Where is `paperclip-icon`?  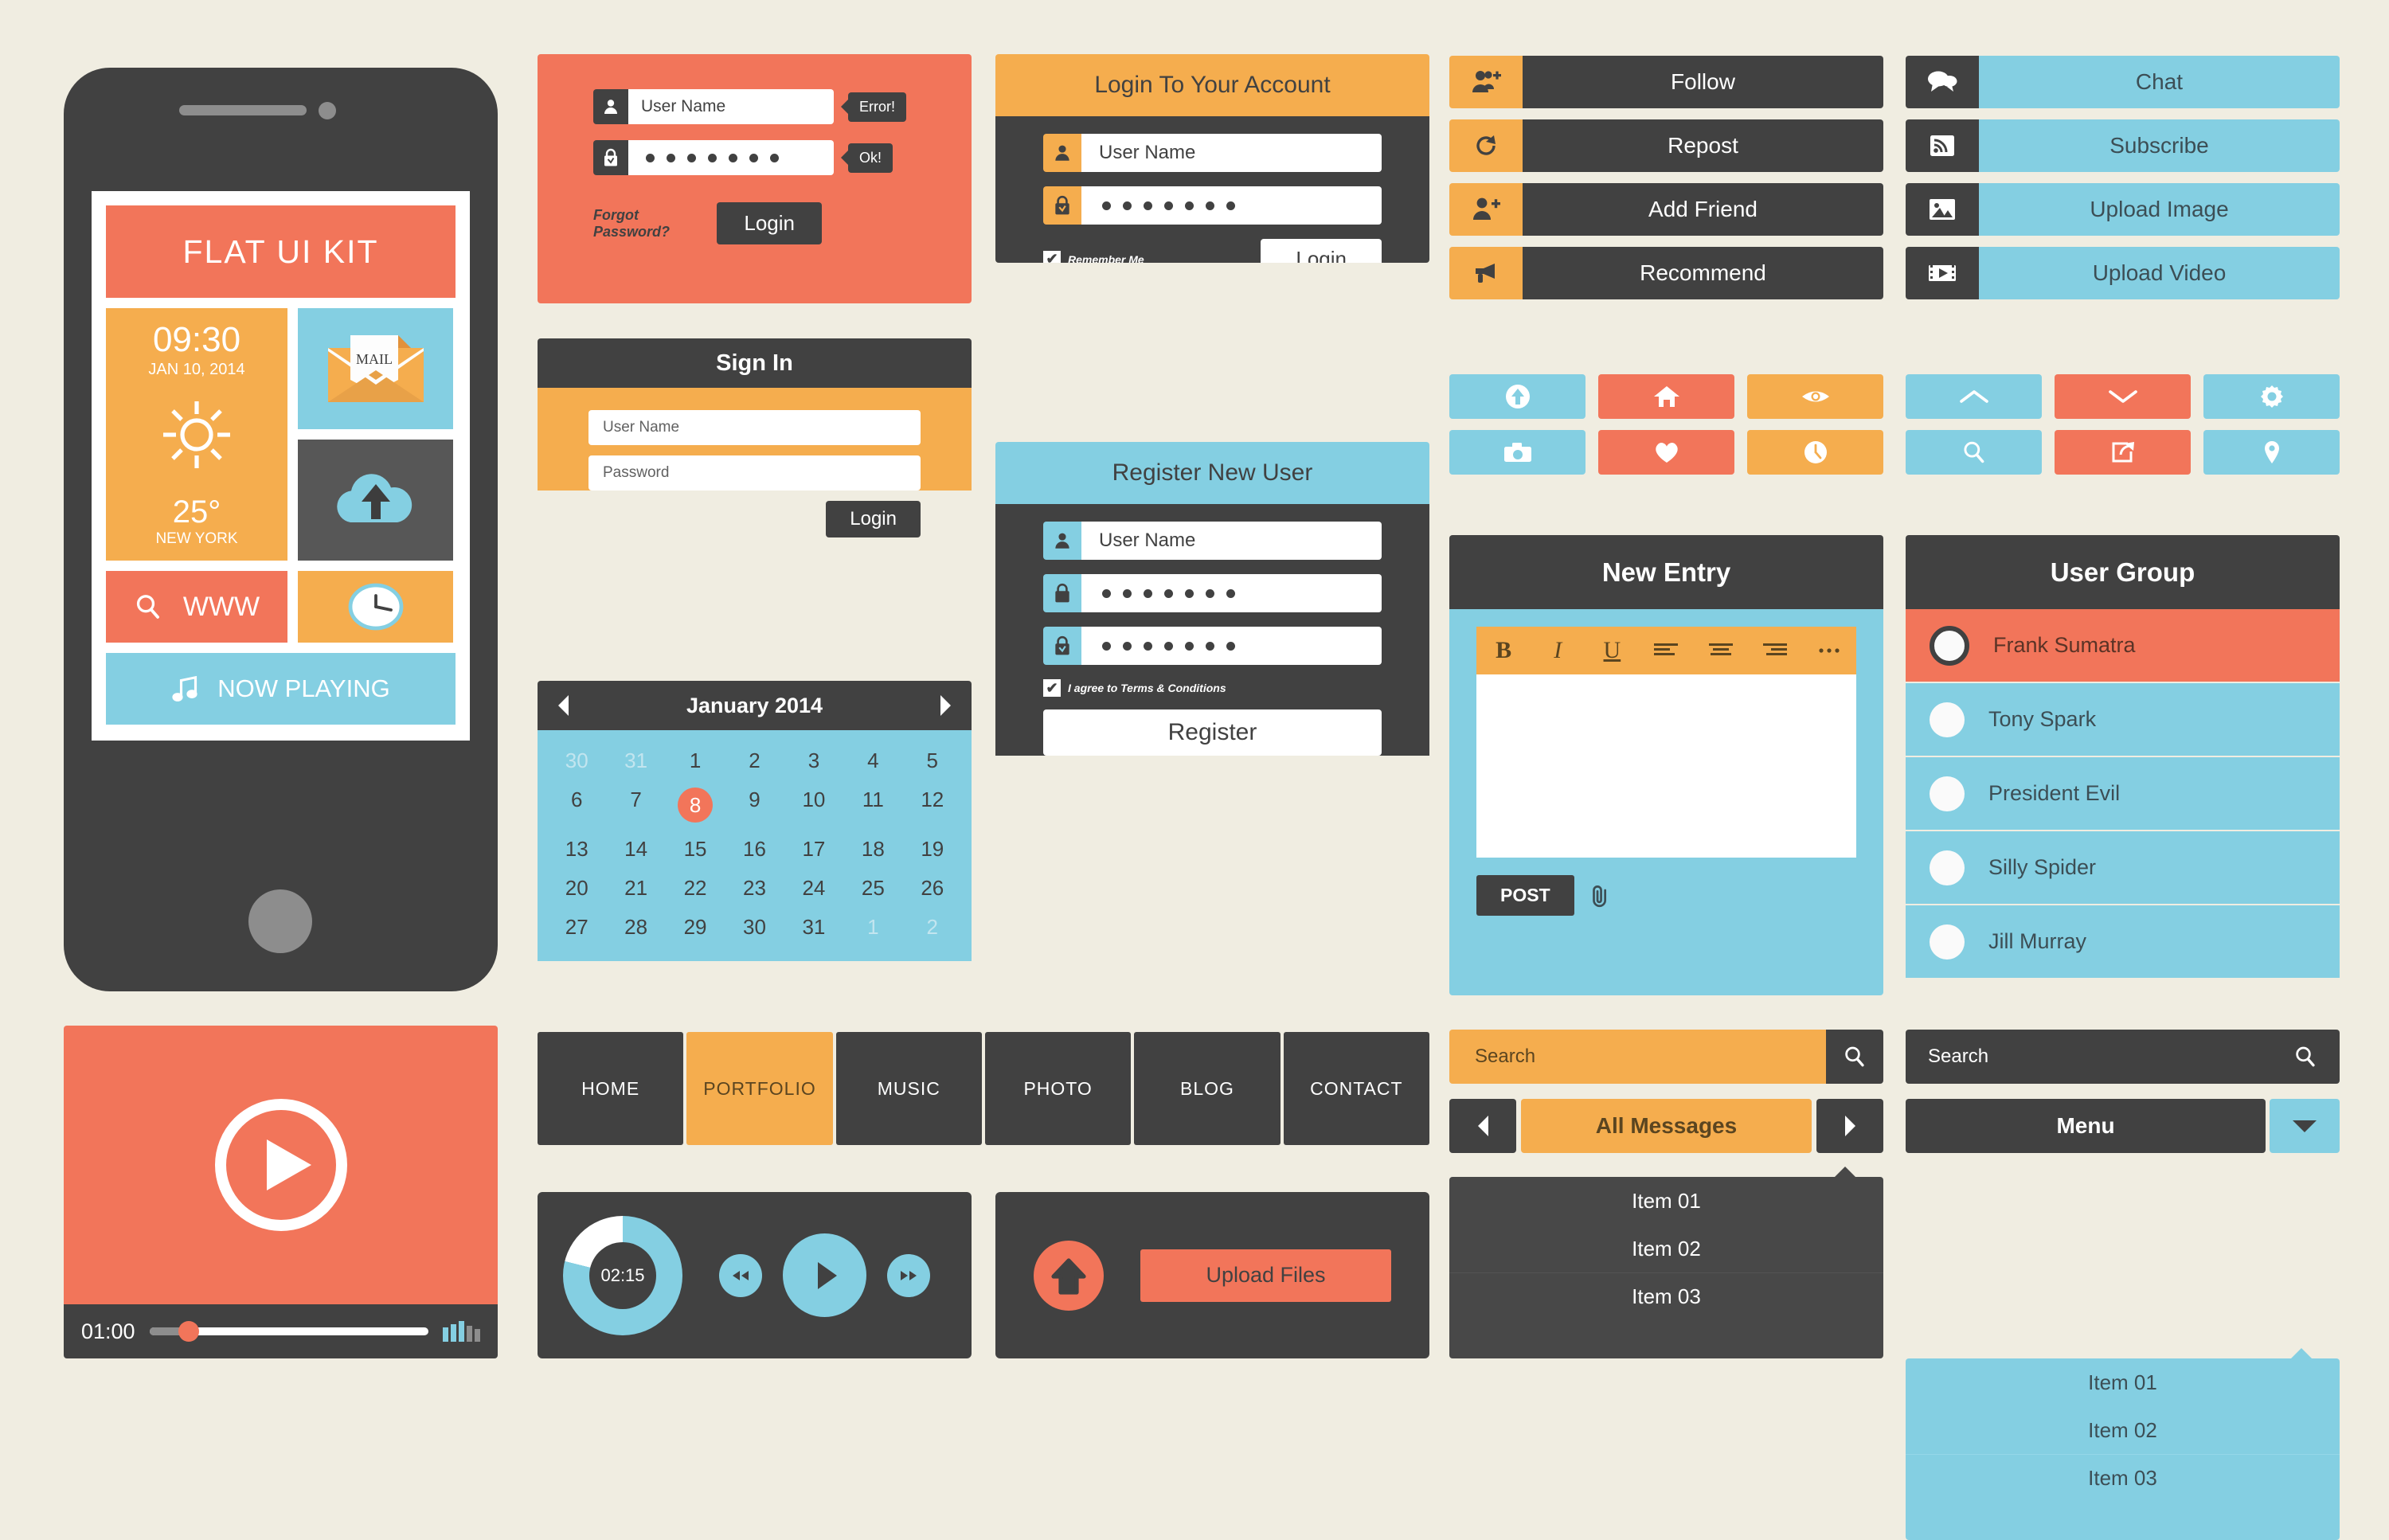 paperclip-icon is located at coordinates (1601, 895).